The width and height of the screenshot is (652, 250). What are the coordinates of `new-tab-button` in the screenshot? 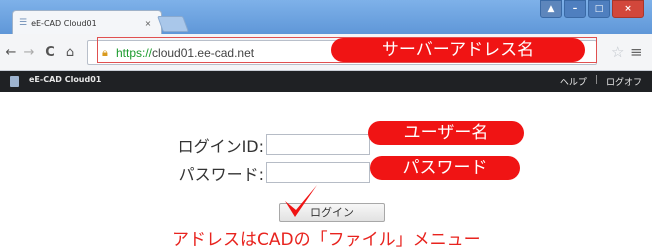 It's located at (173, 24).